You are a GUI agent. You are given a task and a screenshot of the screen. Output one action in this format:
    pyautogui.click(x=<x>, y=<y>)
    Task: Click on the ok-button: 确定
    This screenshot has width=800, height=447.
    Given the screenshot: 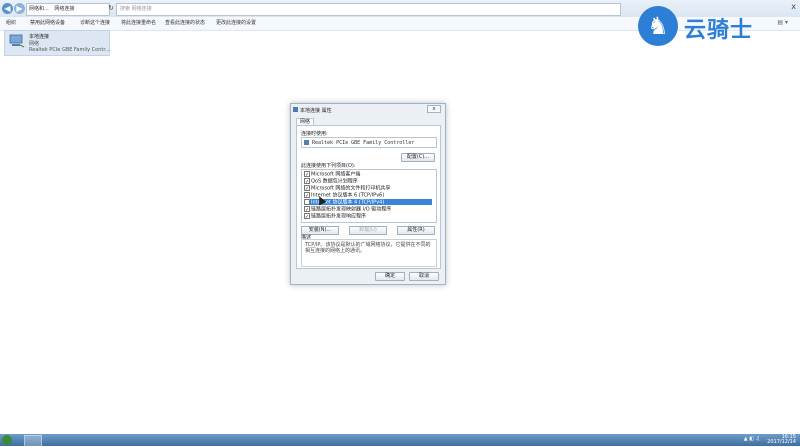 What is the action you would take?
    pyautogui.click(x=390, y=276)
    